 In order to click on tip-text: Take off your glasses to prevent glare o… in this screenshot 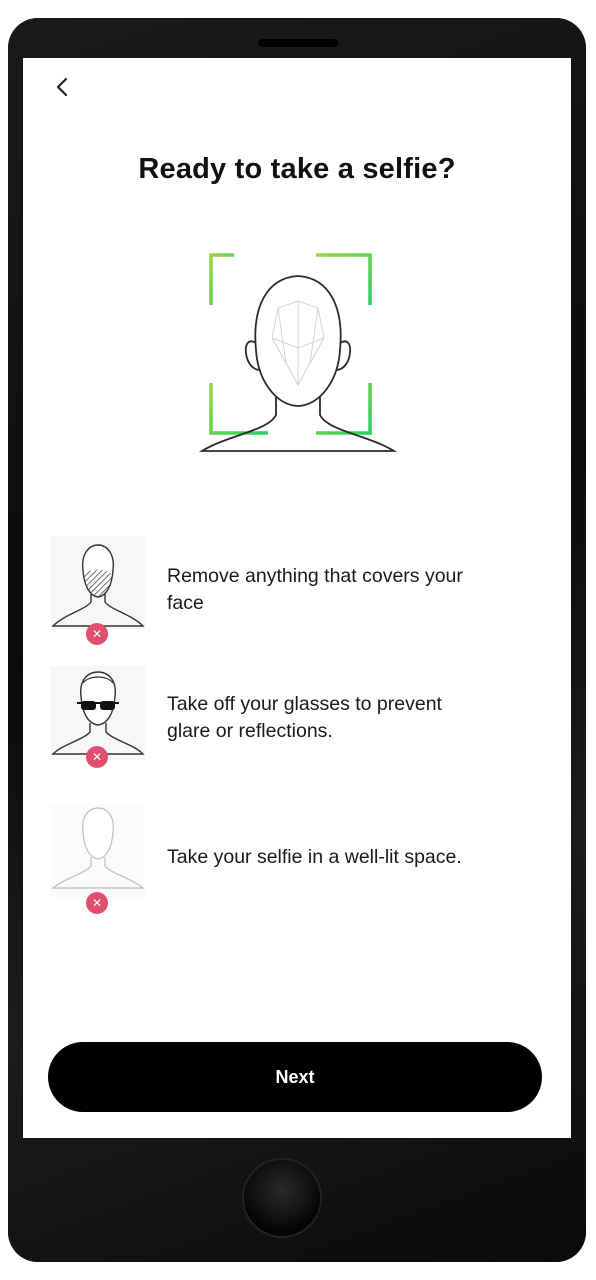, I will do `click(352, 718)`.